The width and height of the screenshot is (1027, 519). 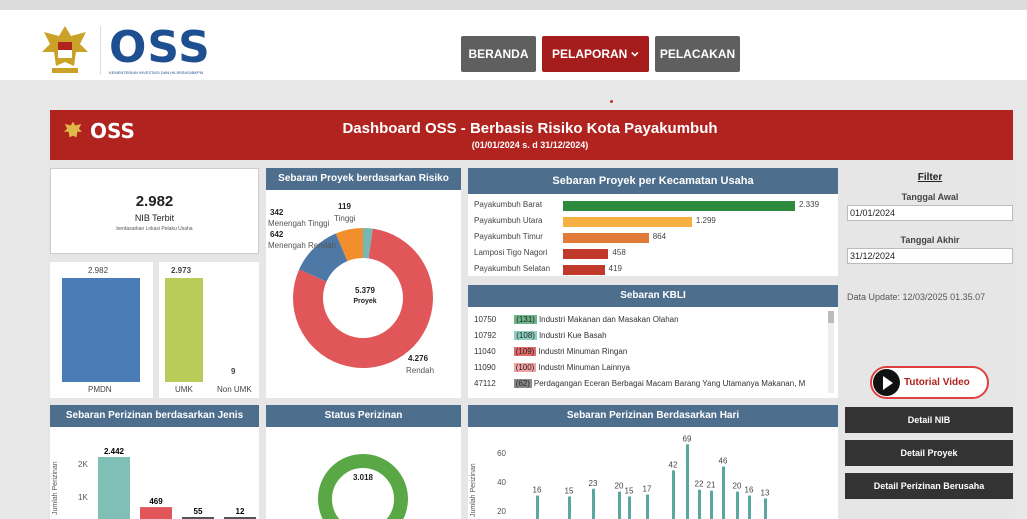 What do you see at coordinates (629, 491) in the screenshot?
I see `hari-bar-label: 15` at bounding box center [629, 491].